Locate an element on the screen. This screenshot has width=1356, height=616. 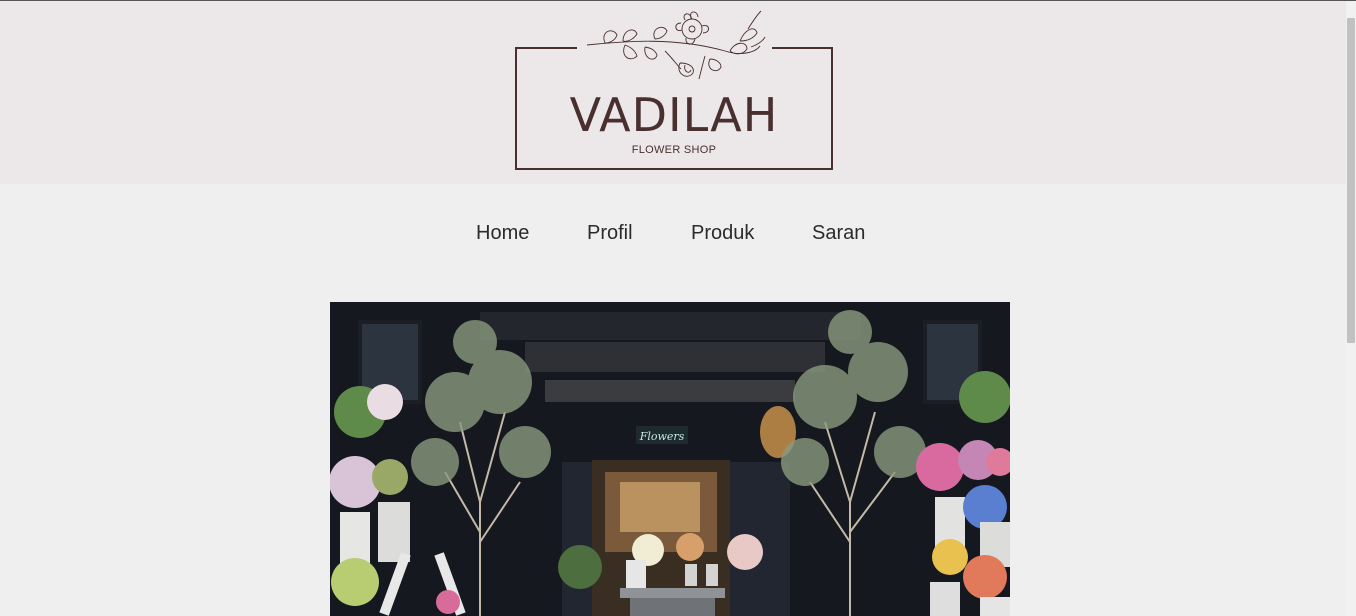
scrollbar-thumb is located at coordinates (1351, 180).